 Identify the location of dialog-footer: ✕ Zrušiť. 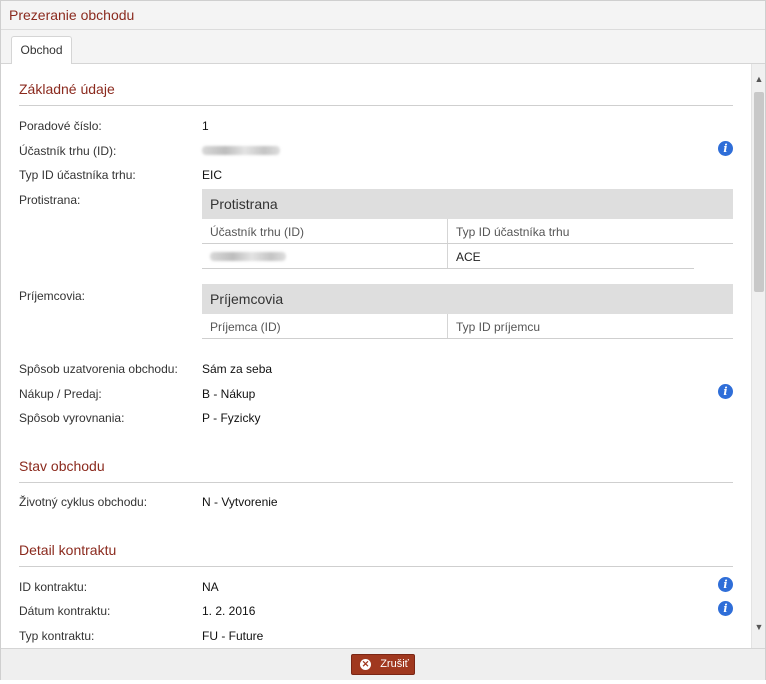
(383, 664).